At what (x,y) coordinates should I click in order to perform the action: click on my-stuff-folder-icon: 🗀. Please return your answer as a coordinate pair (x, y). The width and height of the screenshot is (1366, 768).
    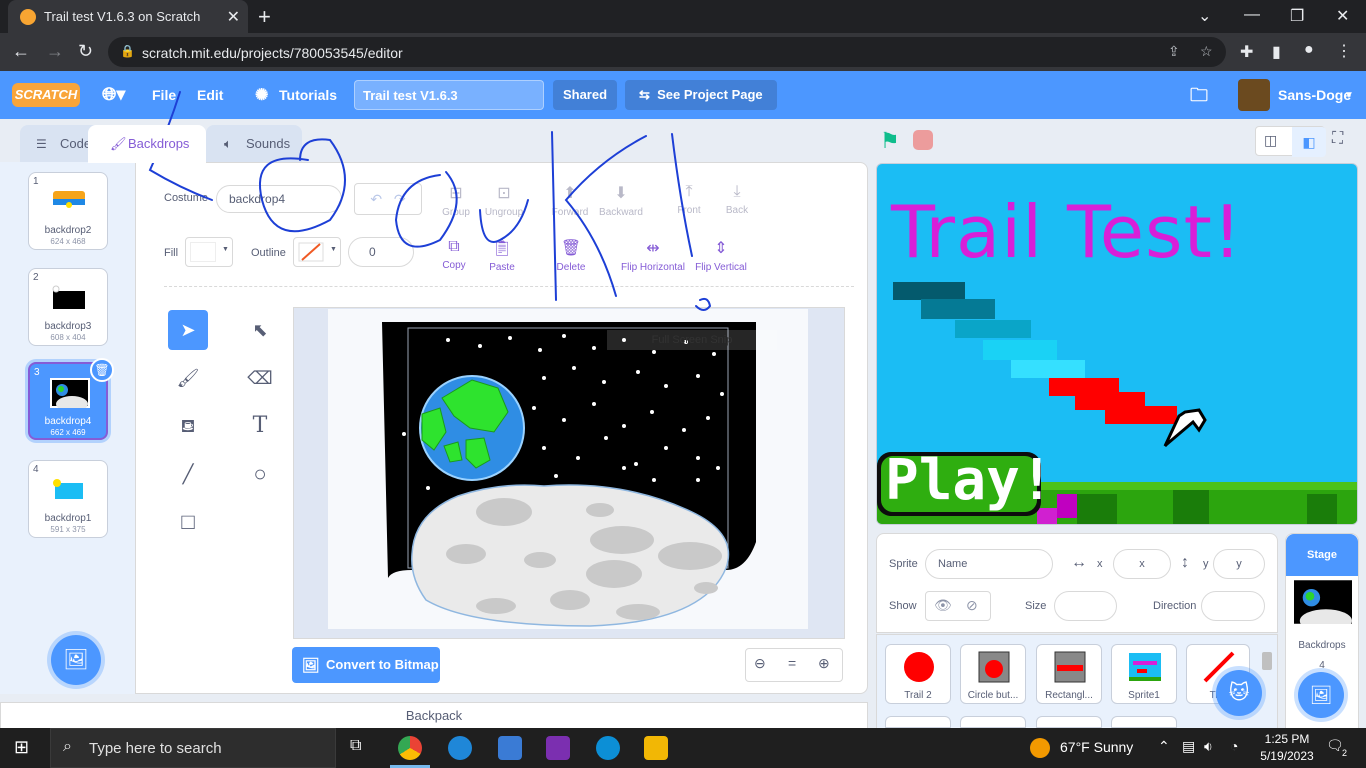
    Looking at the image, I should click on (1199, 98).